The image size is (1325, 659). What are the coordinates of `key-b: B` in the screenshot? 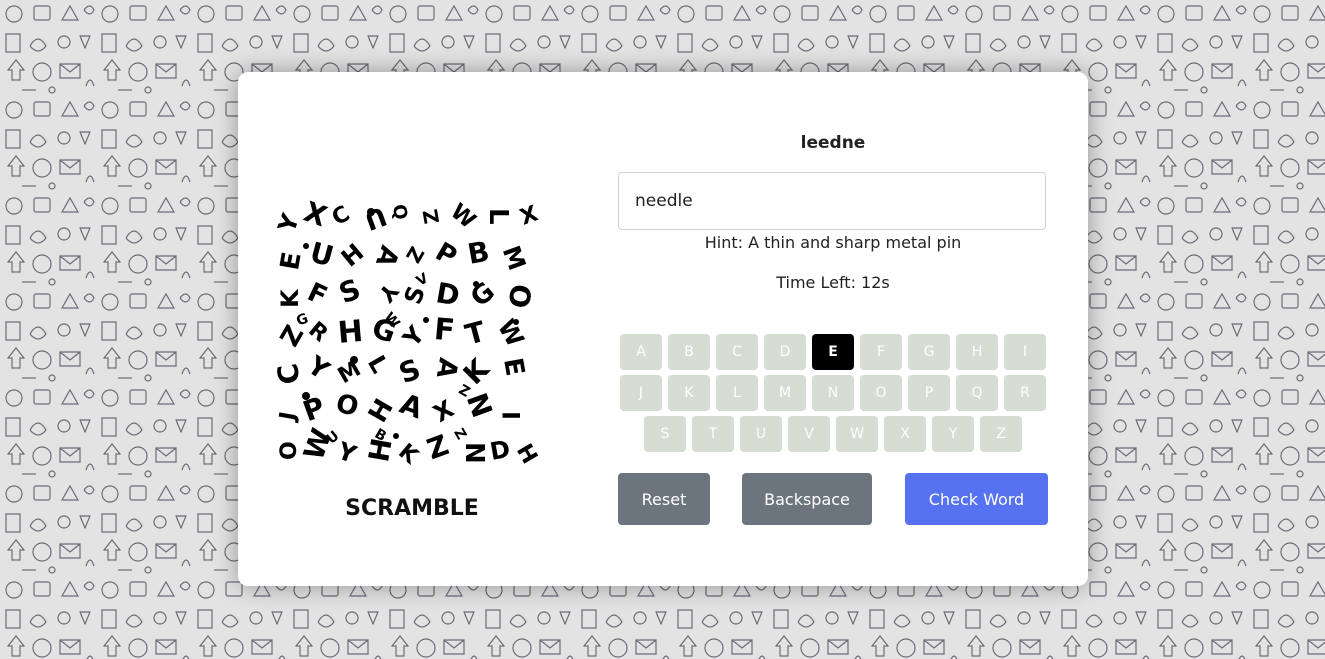 It's located at (689, 352).